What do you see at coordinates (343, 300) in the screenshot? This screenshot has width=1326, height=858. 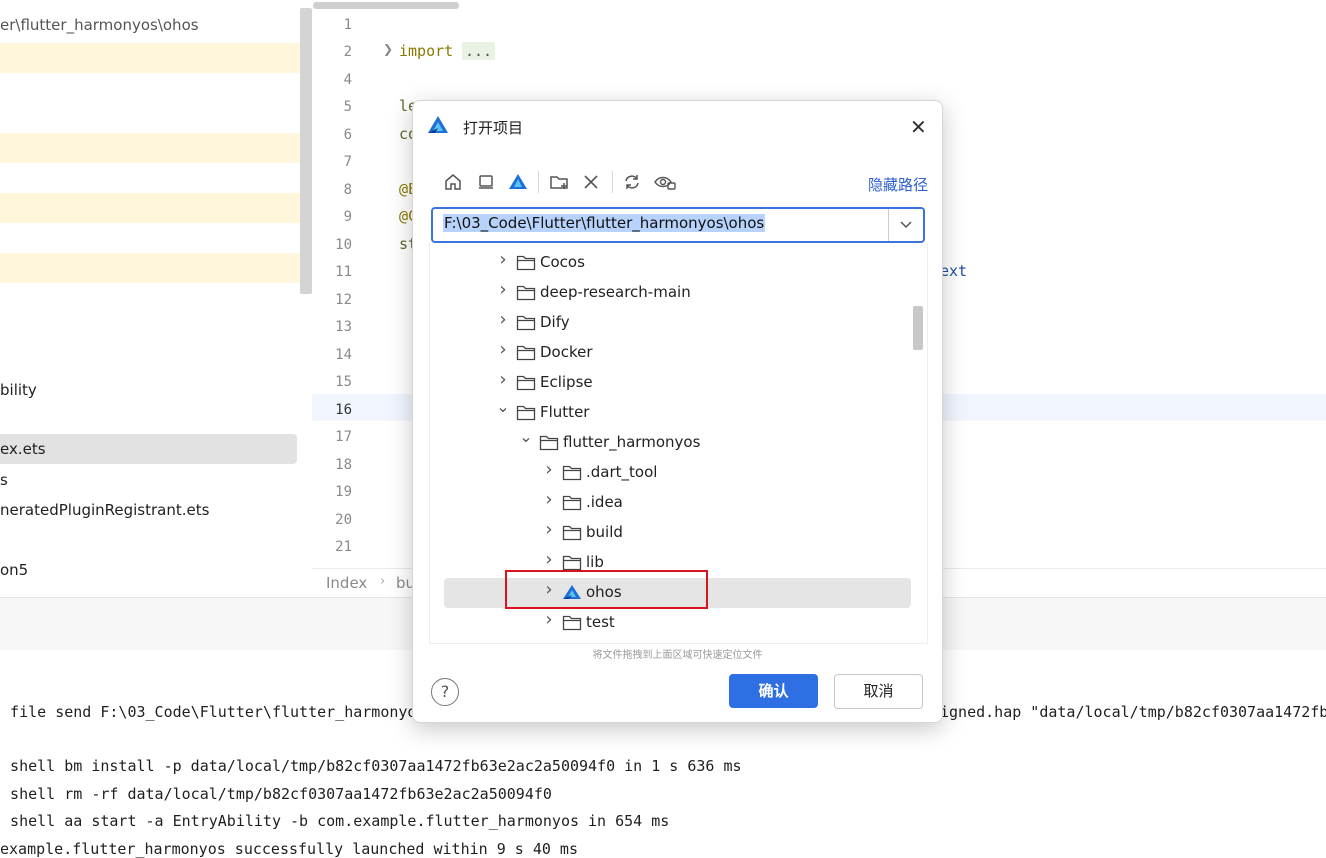 I see `line-number: 12` at bounding box center [343, 300].